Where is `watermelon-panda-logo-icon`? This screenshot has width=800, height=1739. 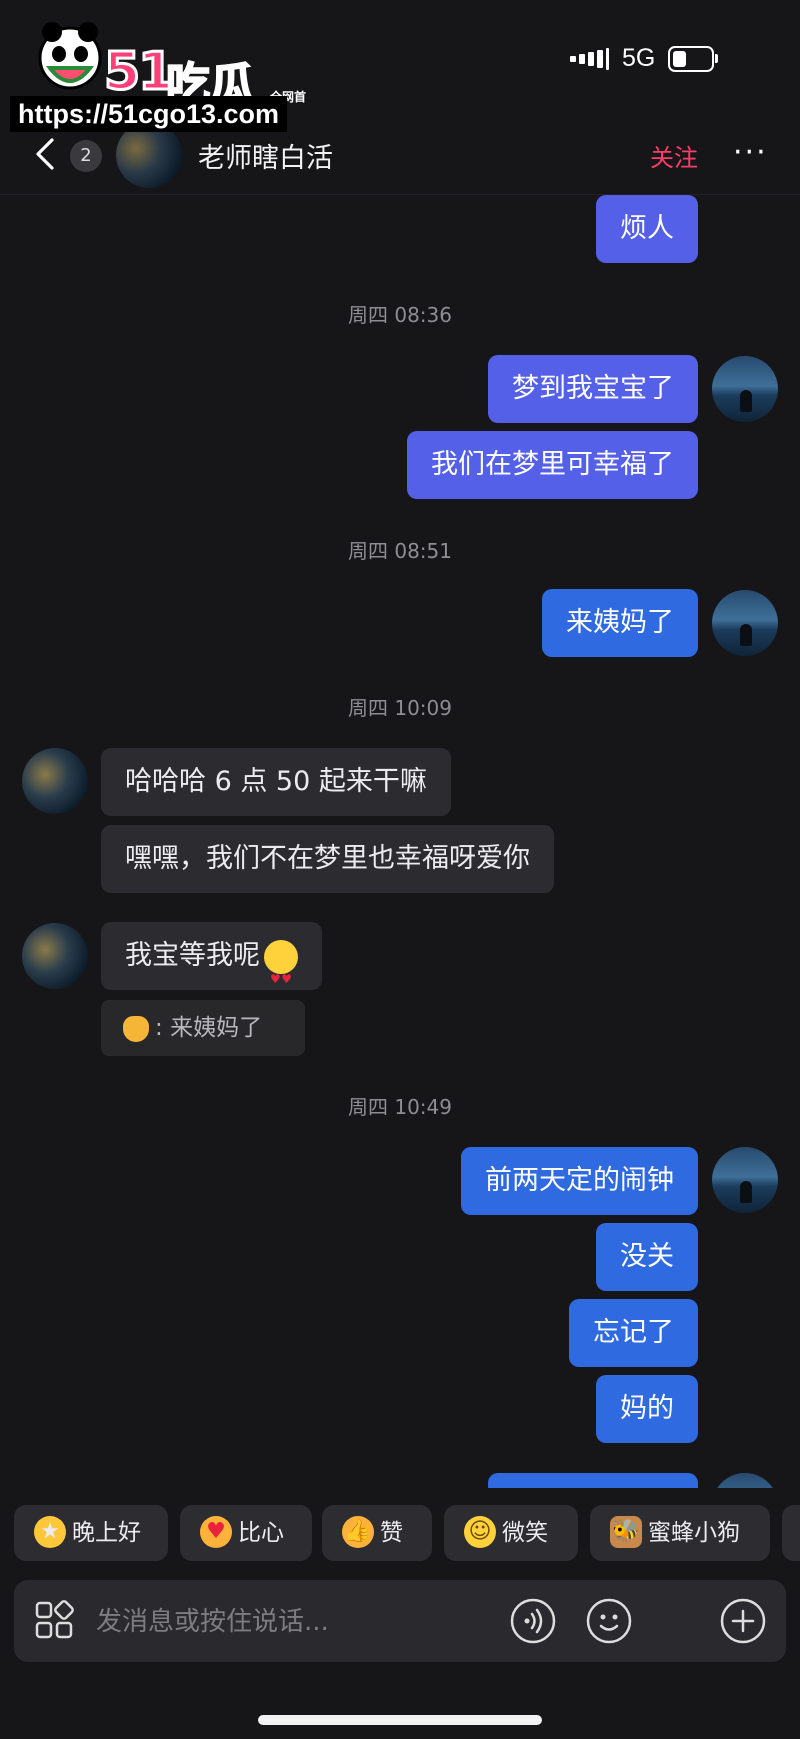 watermelon-panda-logo-icon is located at coordinates (70, 56).